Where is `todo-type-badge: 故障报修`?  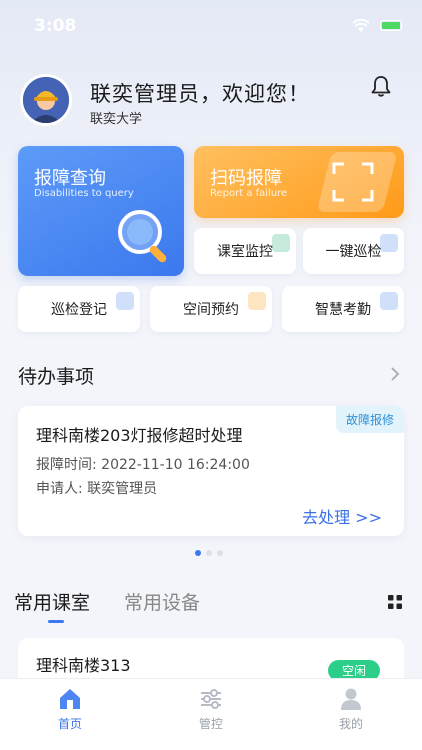
todo-type-badge: 故障报修 is located at coordinates (369, 419).